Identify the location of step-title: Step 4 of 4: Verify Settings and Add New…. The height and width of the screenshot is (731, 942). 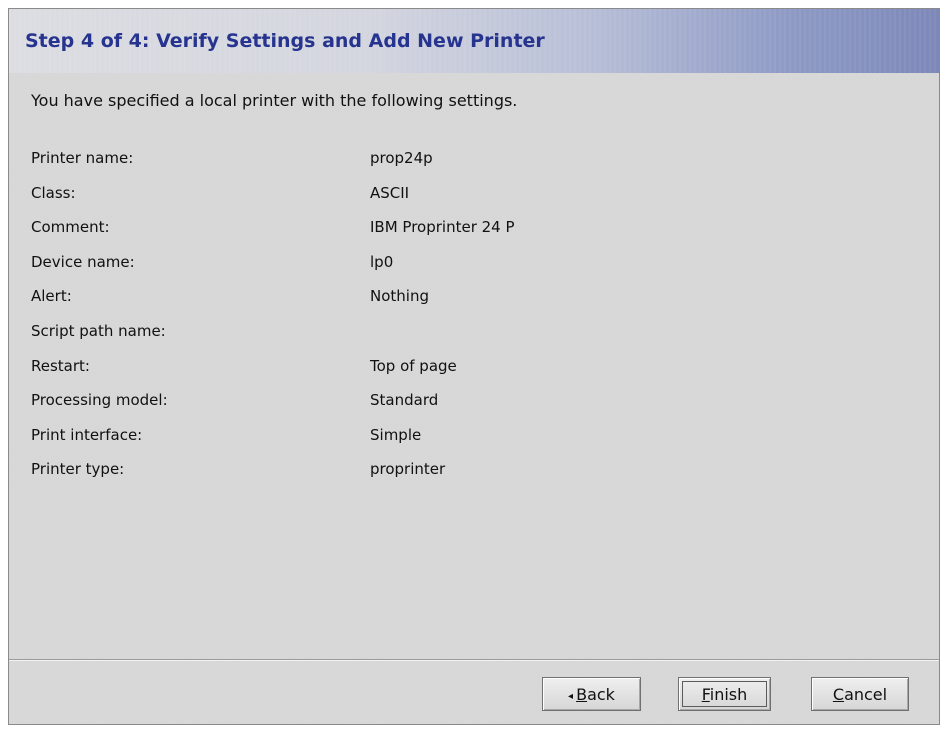
(285, 41).